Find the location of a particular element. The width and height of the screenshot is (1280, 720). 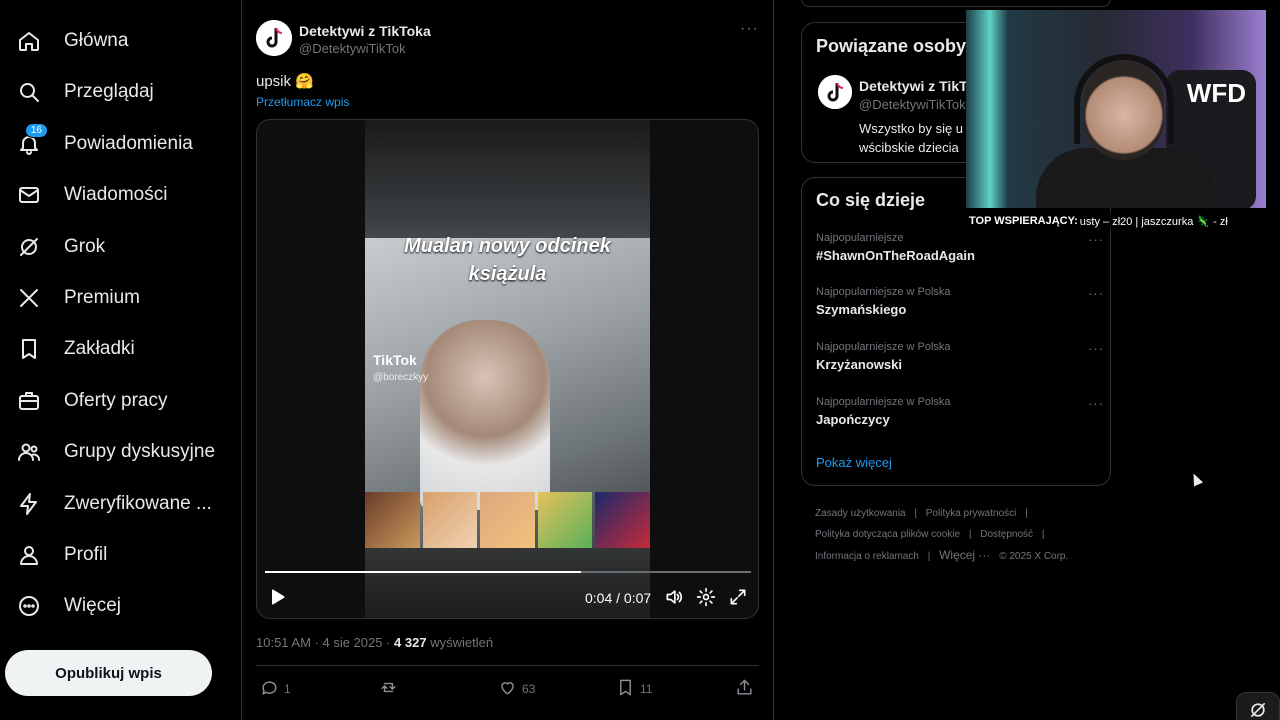

repost-button is located at coordinates (391, 689).